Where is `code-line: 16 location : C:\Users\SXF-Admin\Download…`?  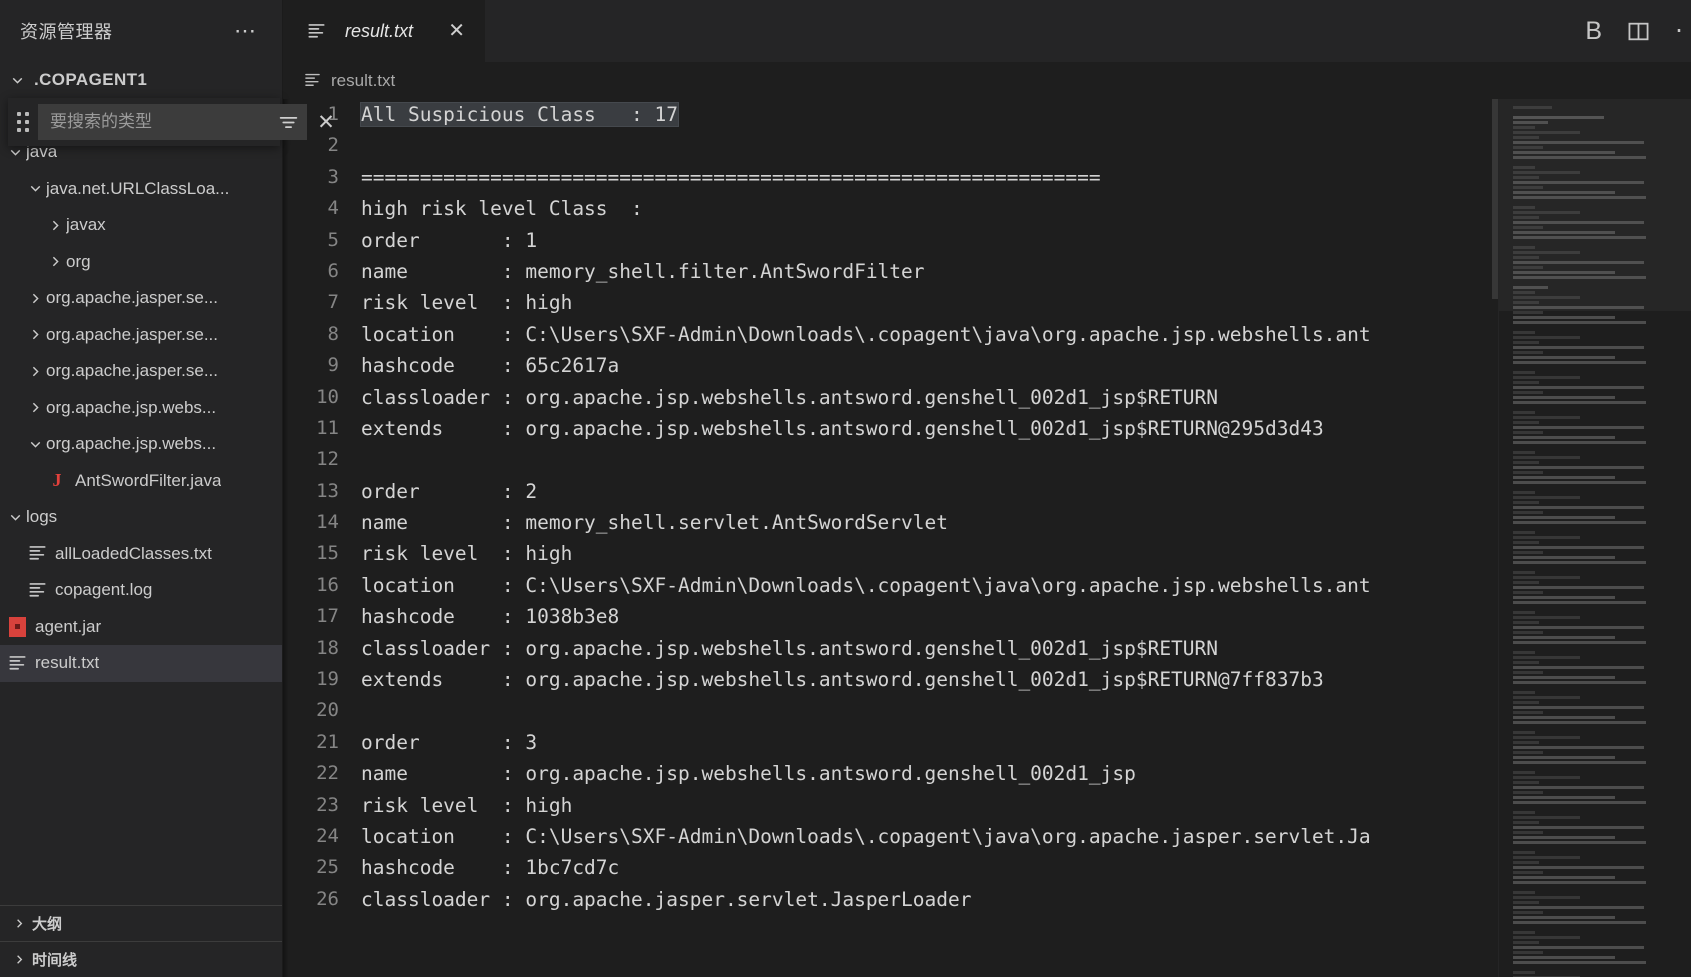 code-line: 16 location : C:\Users\SXF-Admin\Download… is located at coordinates (890, 585).